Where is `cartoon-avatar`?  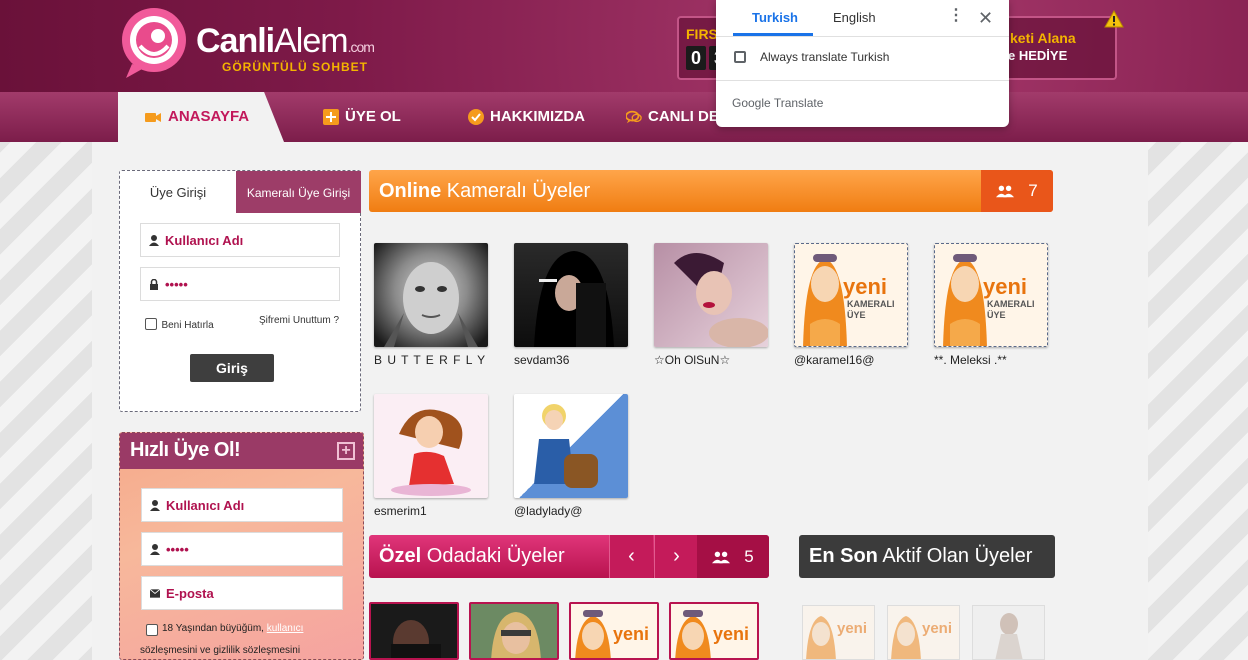
cartoon-avatar is located at coordinates (431, 452).